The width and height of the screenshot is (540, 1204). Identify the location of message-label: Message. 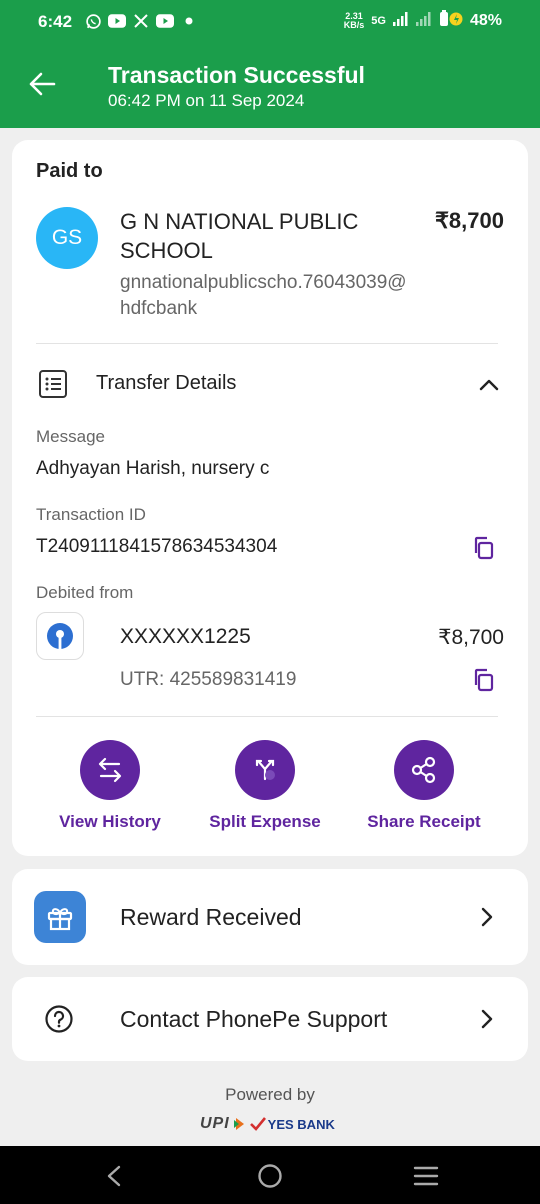
(70, 436).